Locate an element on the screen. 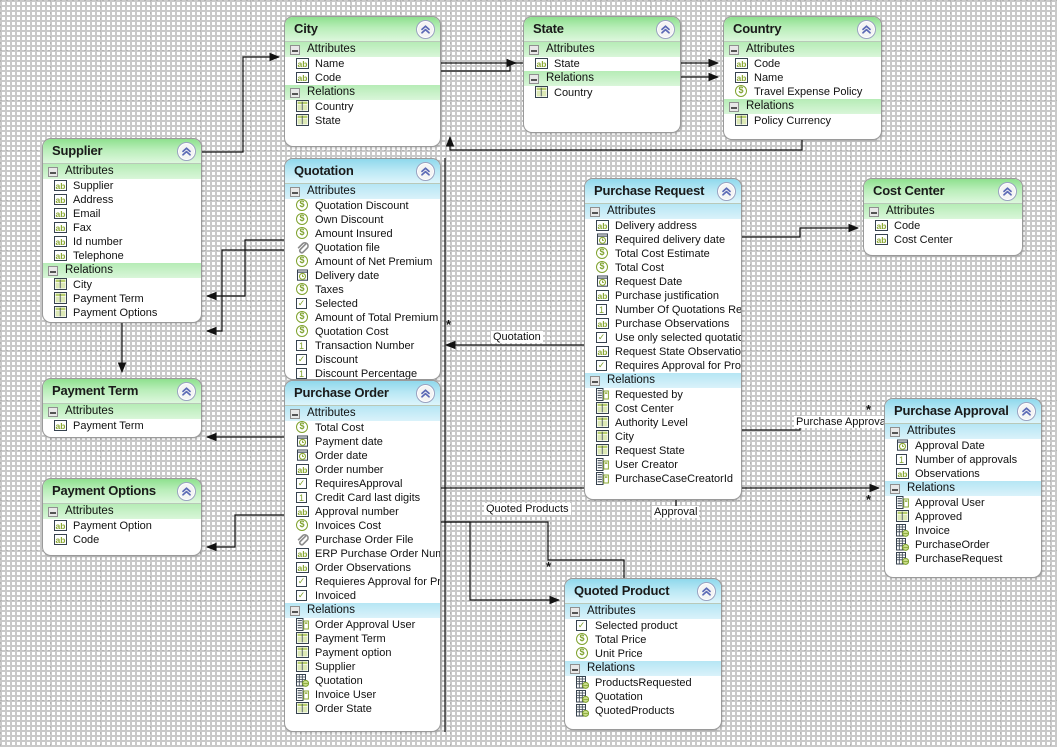  section-header-relations-supplier: Relations is located at coordinates (122, 270).